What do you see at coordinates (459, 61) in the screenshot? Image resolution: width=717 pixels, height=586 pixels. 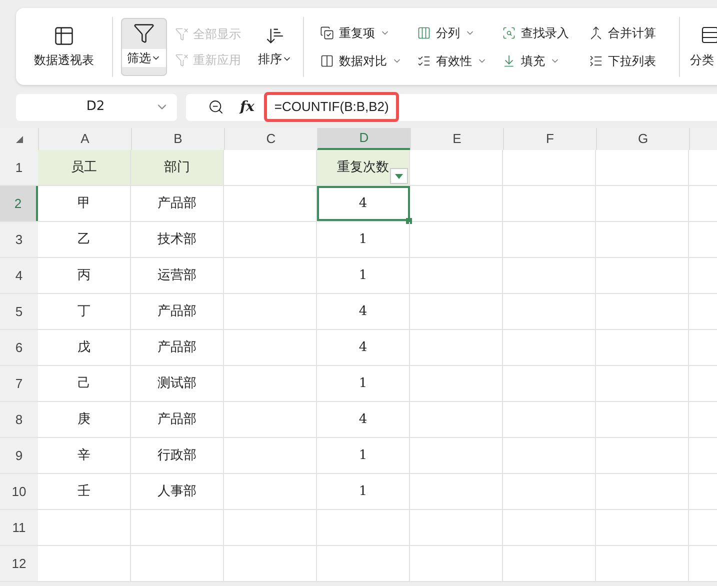 I see `ribbon-tool-button: 有效性` at bounding box center [459, 61].